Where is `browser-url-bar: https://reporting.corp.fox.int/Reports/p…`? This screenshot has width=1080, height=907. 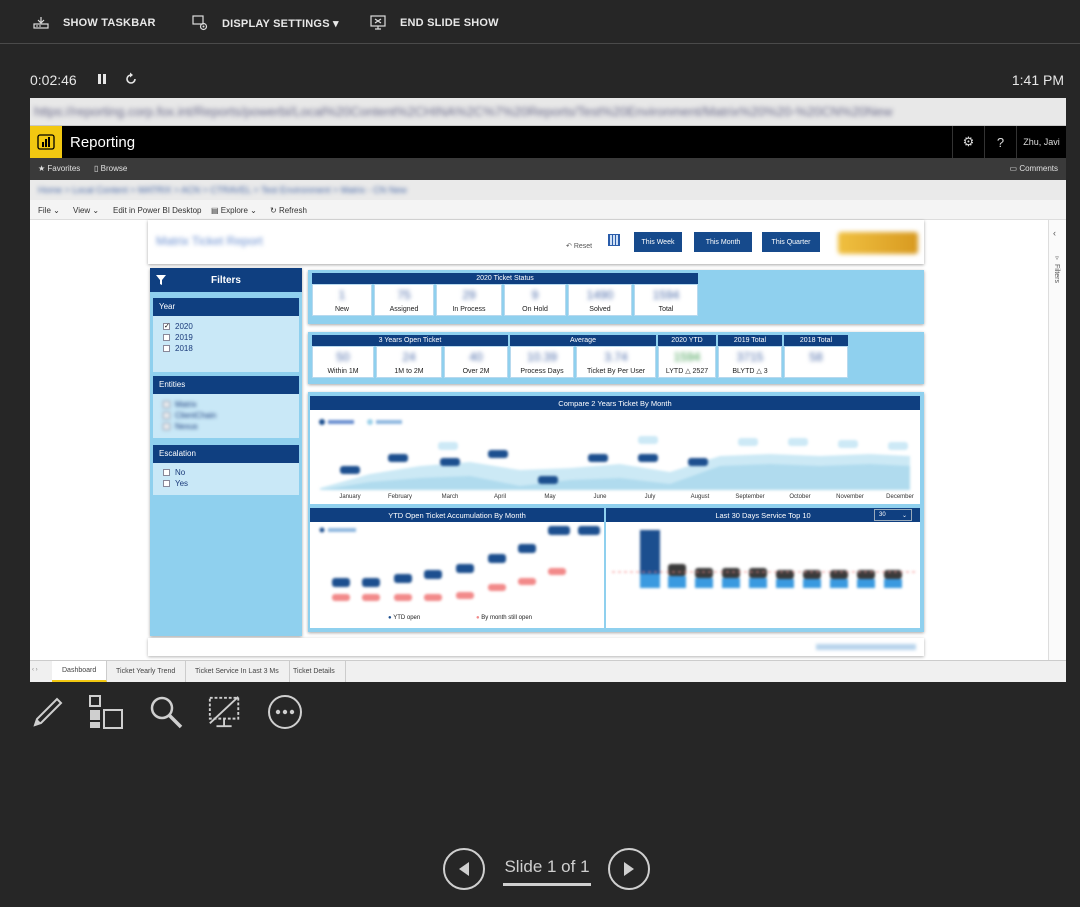 browser-url-bar: https://reporting.corp.fox.int/Reports/p… is located at coordinates (548, 112).